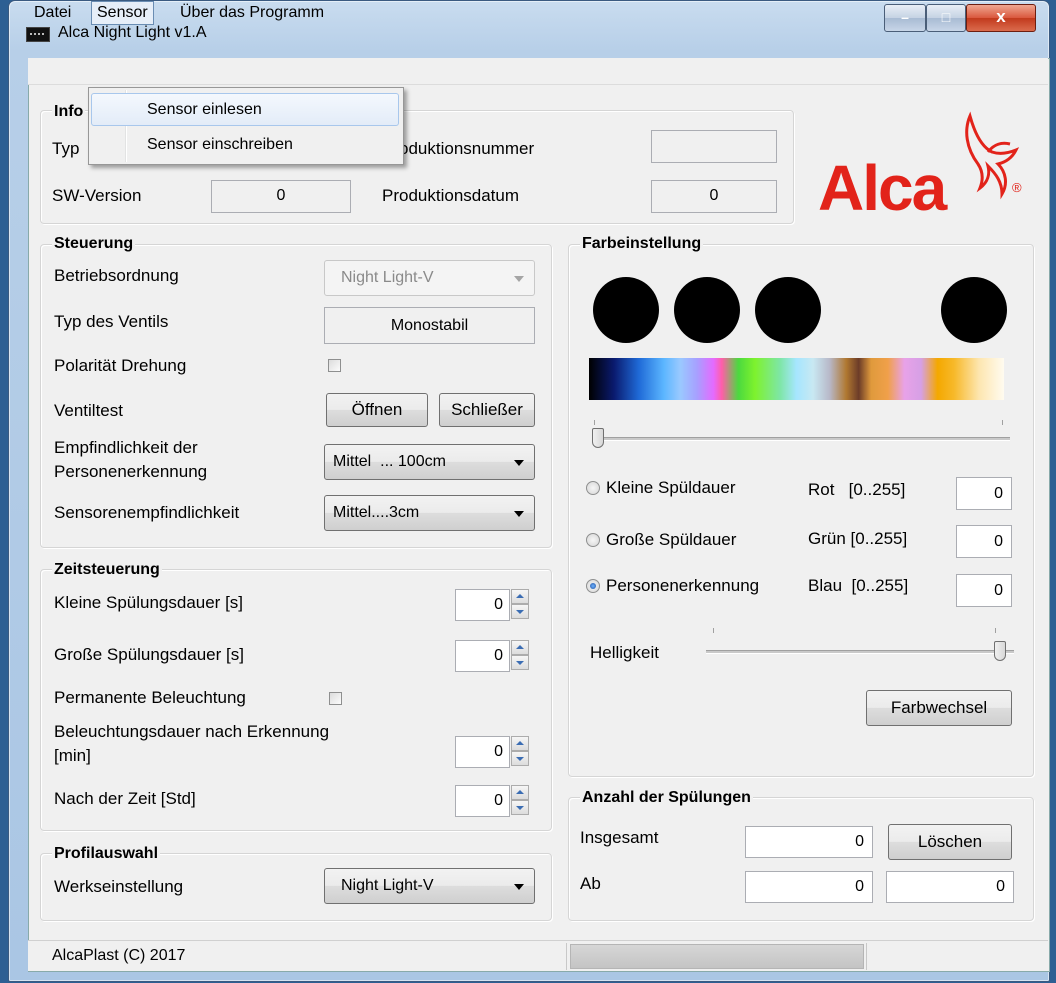  What do you see at coordinates (905, 18) in the screenshot?
I see `minimize-button: –` at bounding box center [905, 18].